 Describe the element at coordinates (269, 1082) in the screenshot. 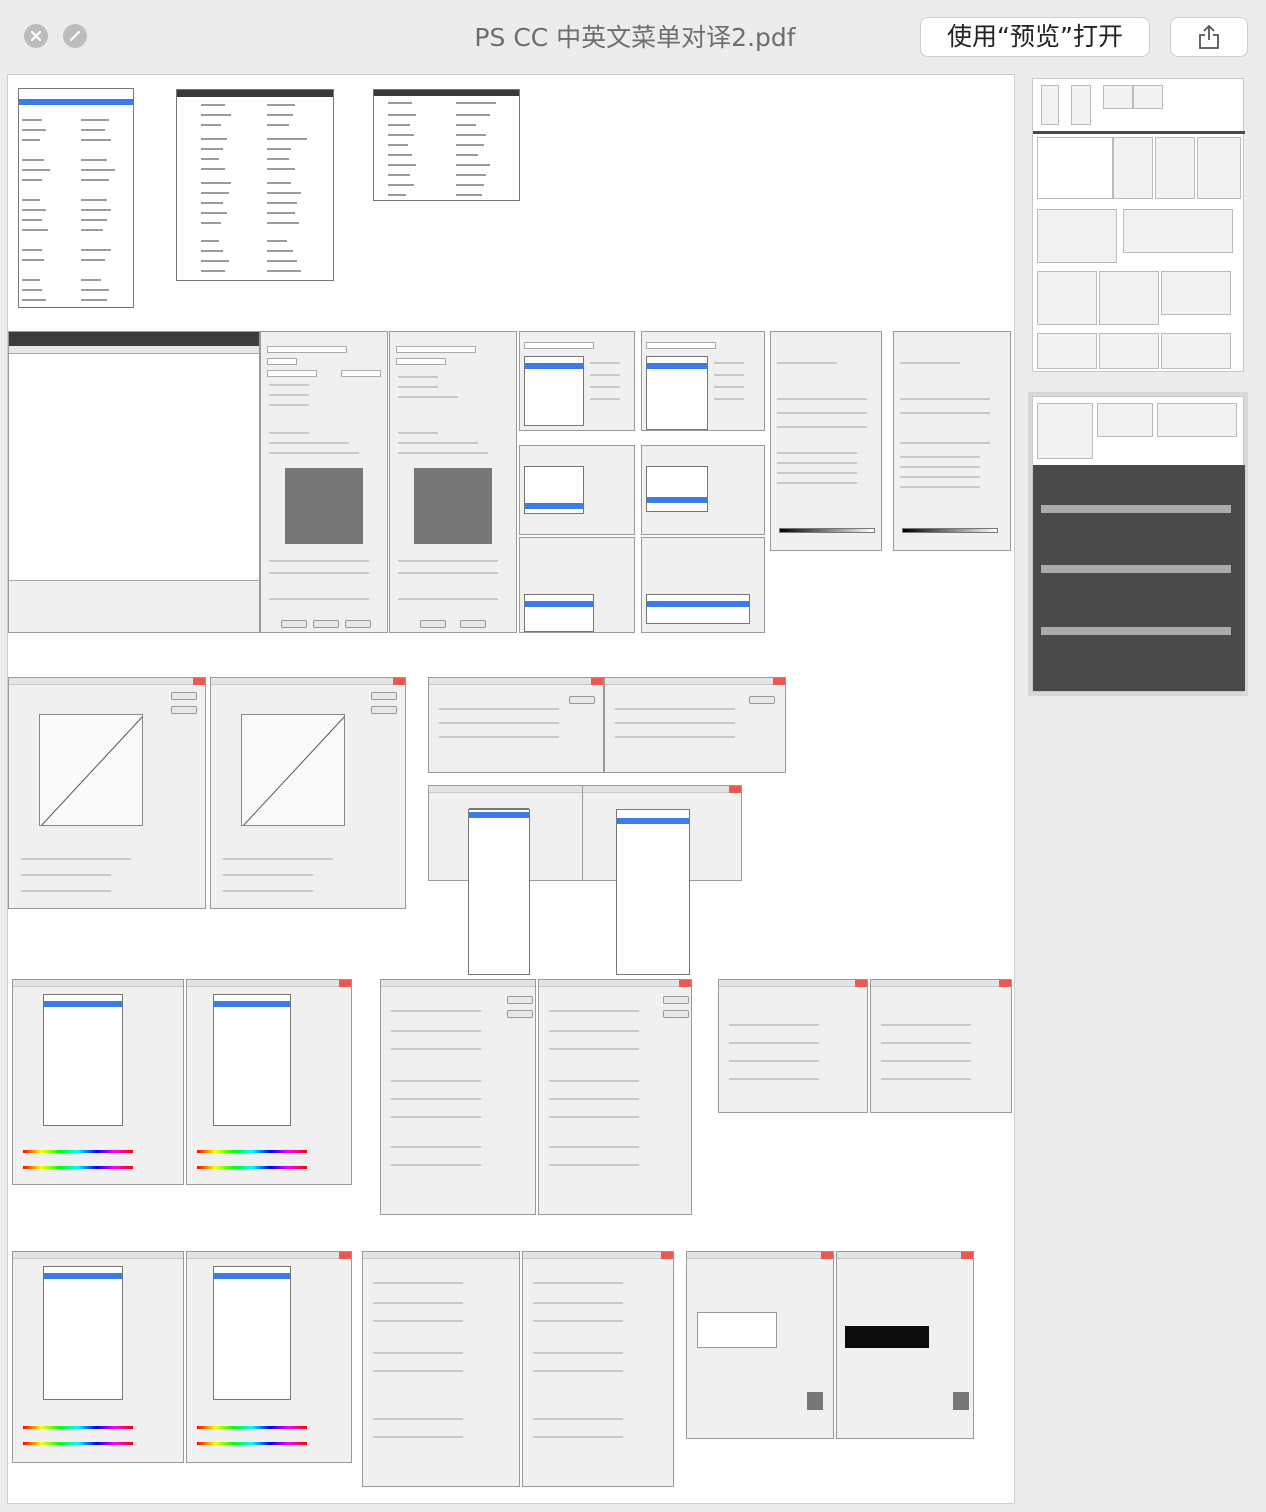

I see `black-white-en` at that location.